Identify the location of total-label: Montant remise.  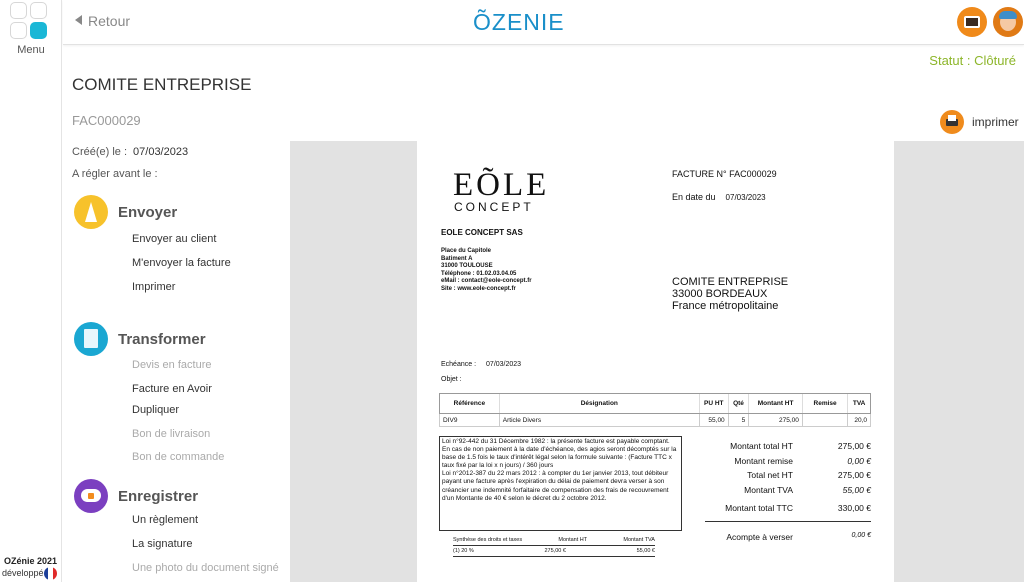
(763, 460).